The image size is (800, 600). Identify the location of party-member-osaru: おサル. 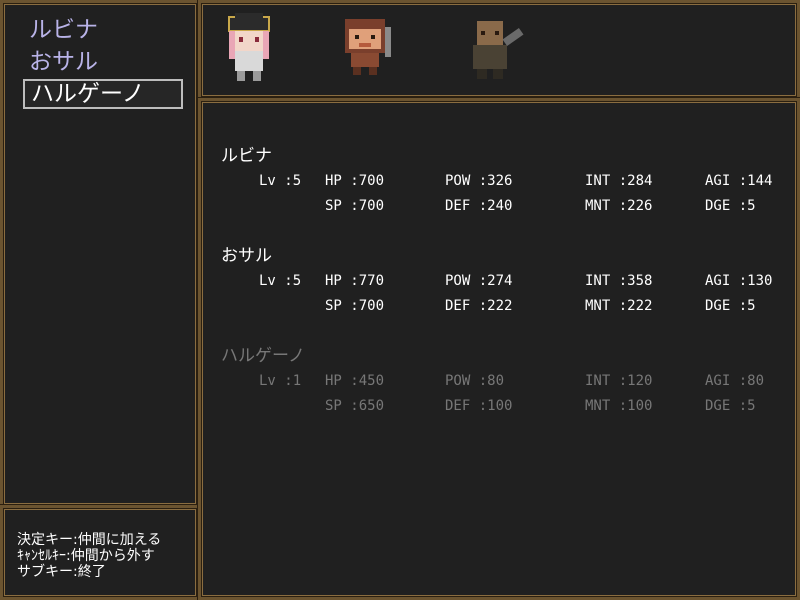
(103, 62).